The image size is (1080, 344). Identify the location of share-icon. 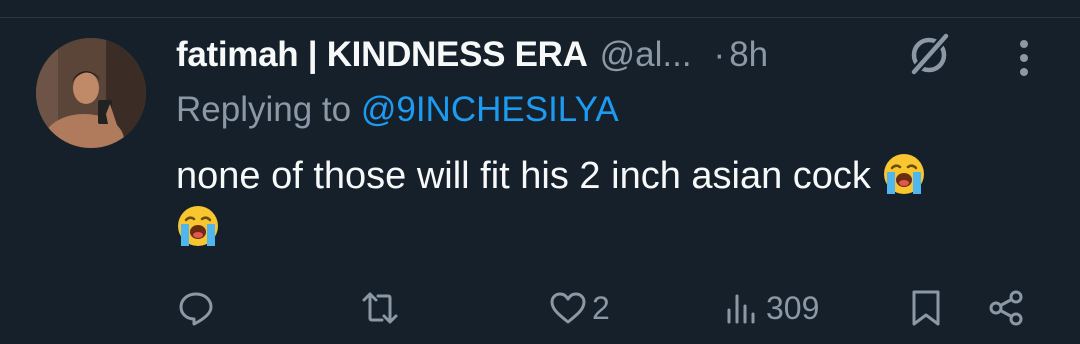
(1006, 308).